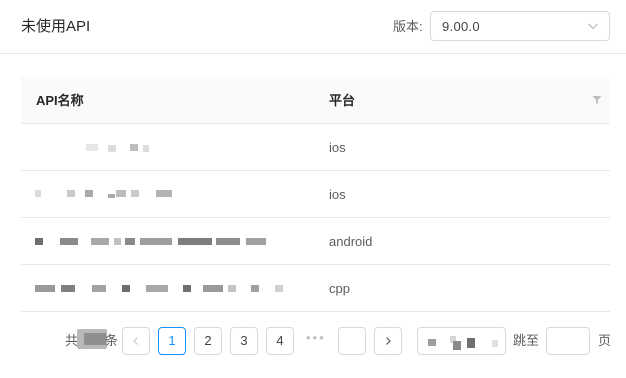 This screenshot has width=626, height=378. What do you see at coordinates (56, 26) in the screenshot?
I see `page-title: 未使用API` at bounding box center [56, 26].